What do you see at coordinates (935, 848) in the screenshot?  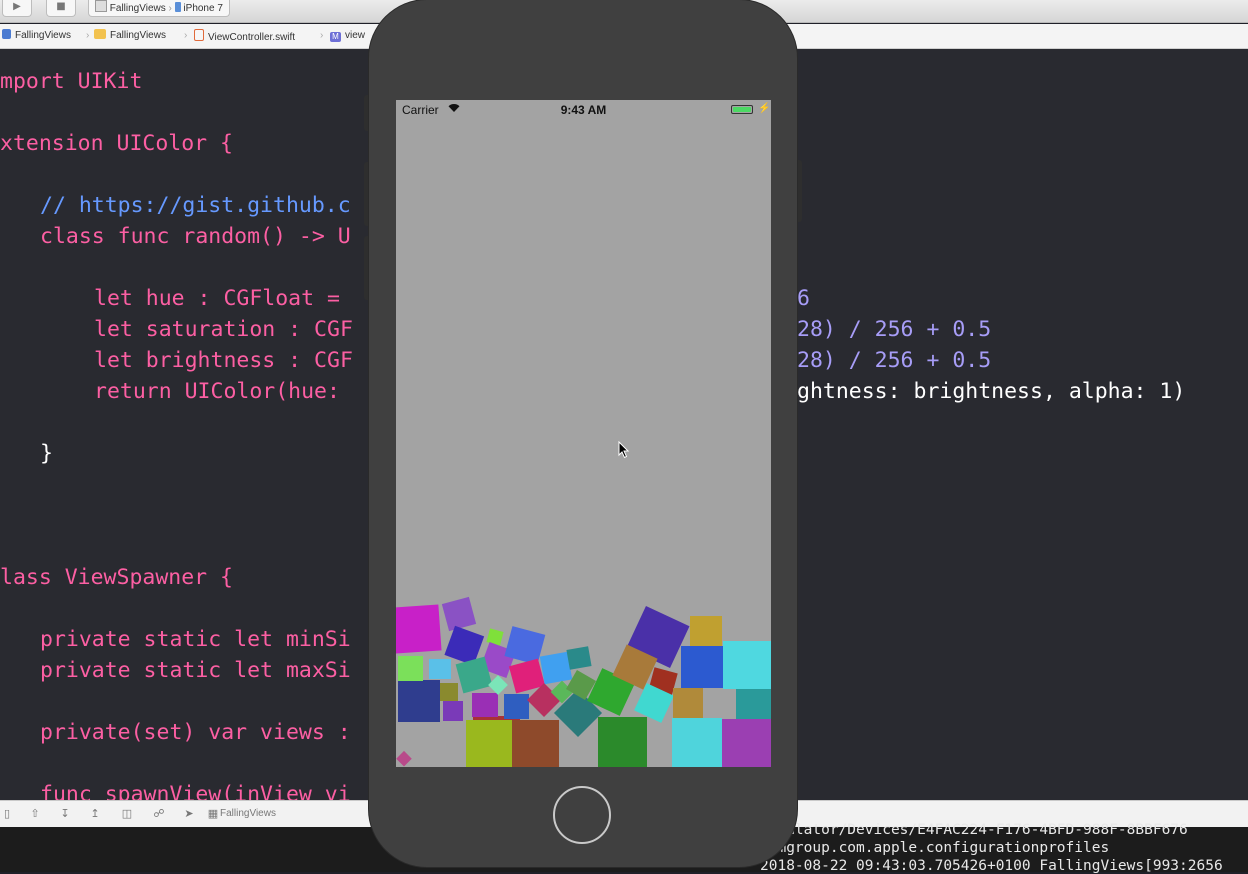 I see `console-line: temgroup.com.apple.configurationprofiles` at bounding box center [935, 848].